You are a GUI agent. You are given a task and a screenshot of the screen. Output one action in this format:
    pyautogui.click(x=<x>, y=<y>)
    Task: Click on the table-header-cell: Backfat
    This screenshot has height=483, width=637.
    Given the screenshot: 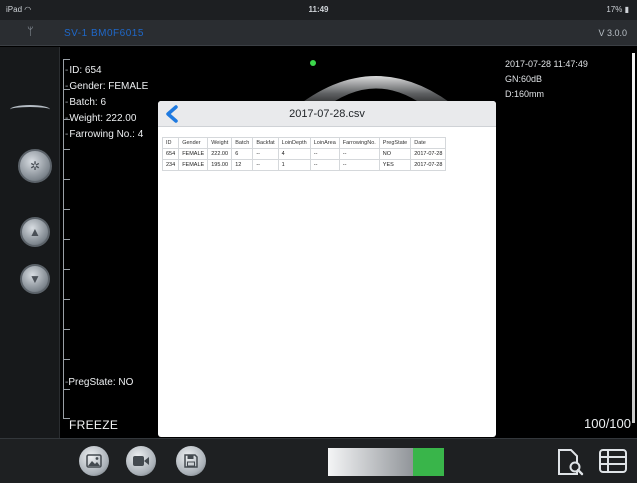 What is the action you would take?
    pyautogui.click(x=265, y=143)
    